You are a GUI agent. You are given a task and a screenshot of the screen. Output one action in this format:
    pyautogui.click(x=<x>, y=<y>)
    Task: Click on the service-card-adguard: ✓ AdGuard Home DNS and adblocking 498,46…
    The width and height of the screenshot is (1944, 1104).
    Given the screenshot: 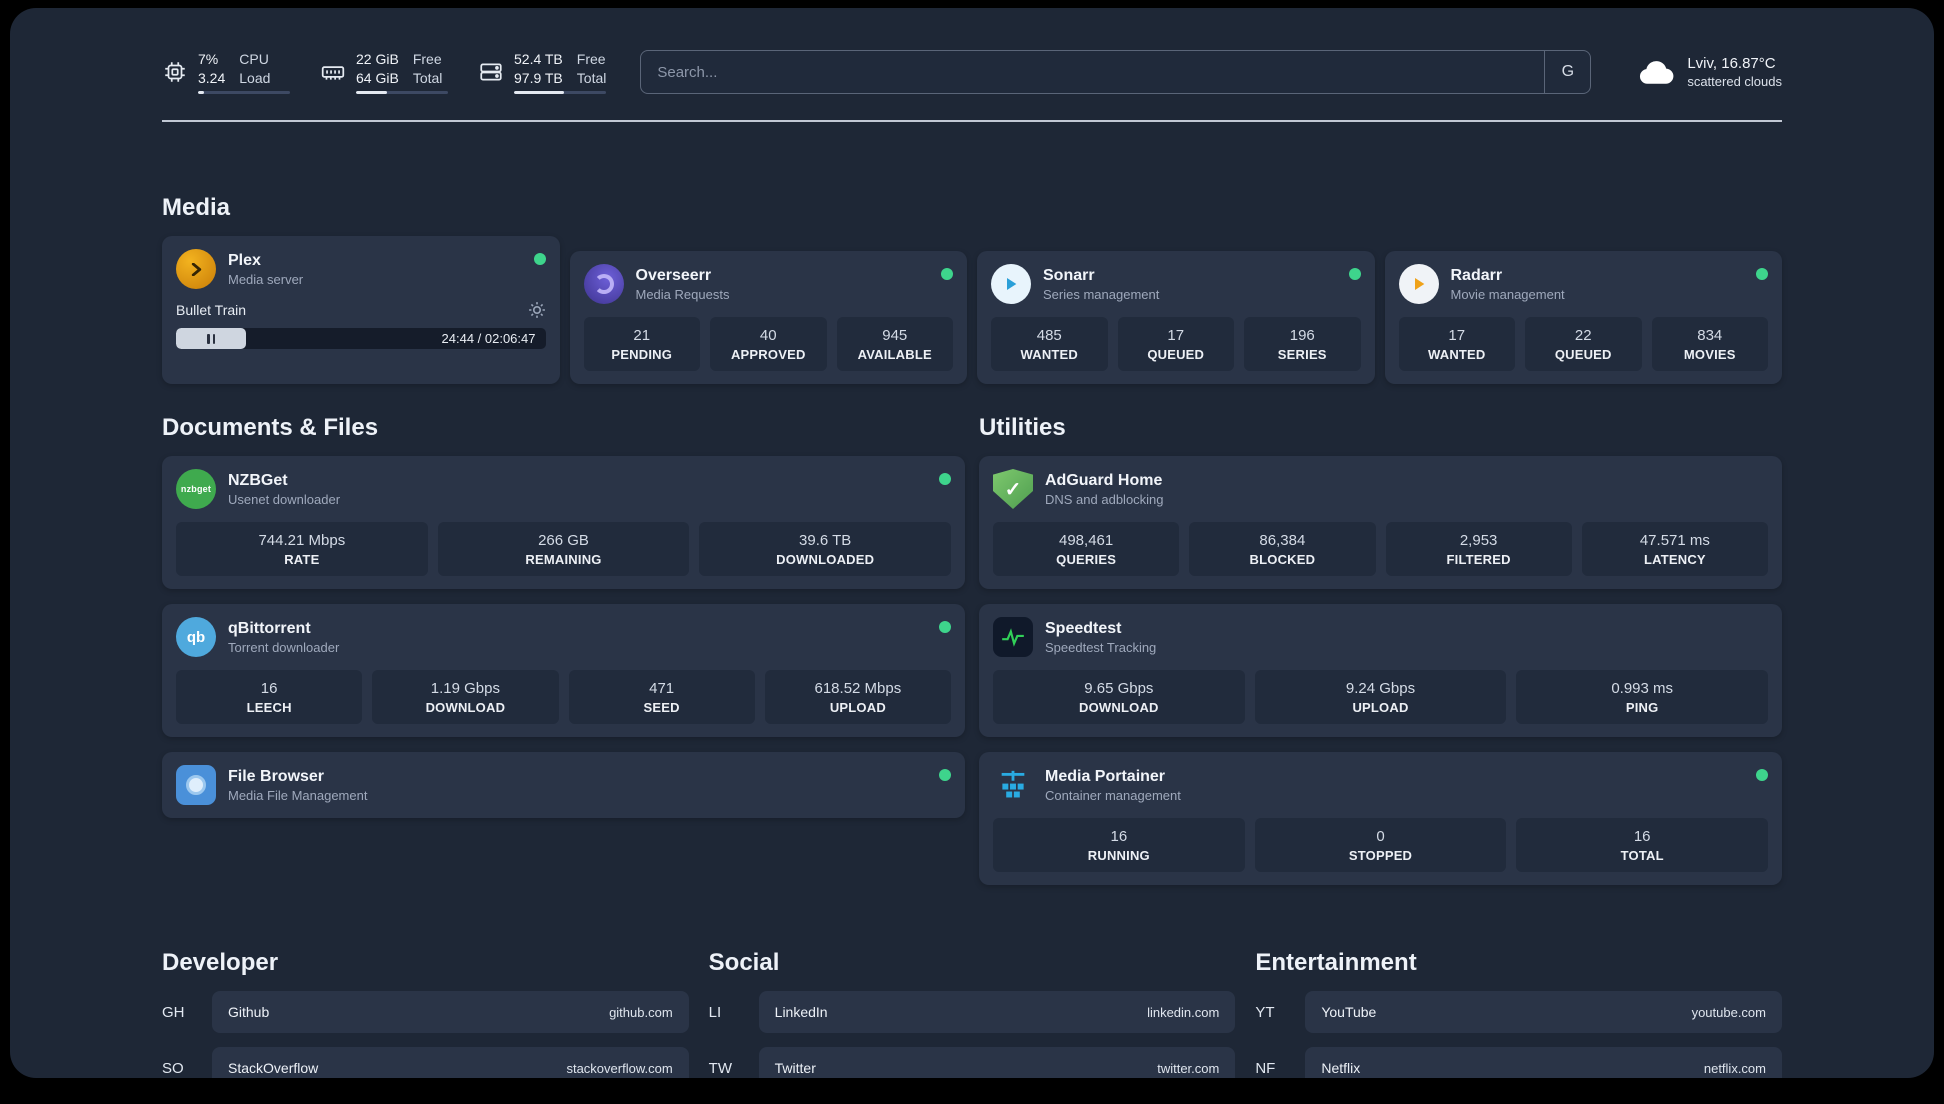 What is the action you would take?
    pyautogui.click(x=1380, y=522)
    